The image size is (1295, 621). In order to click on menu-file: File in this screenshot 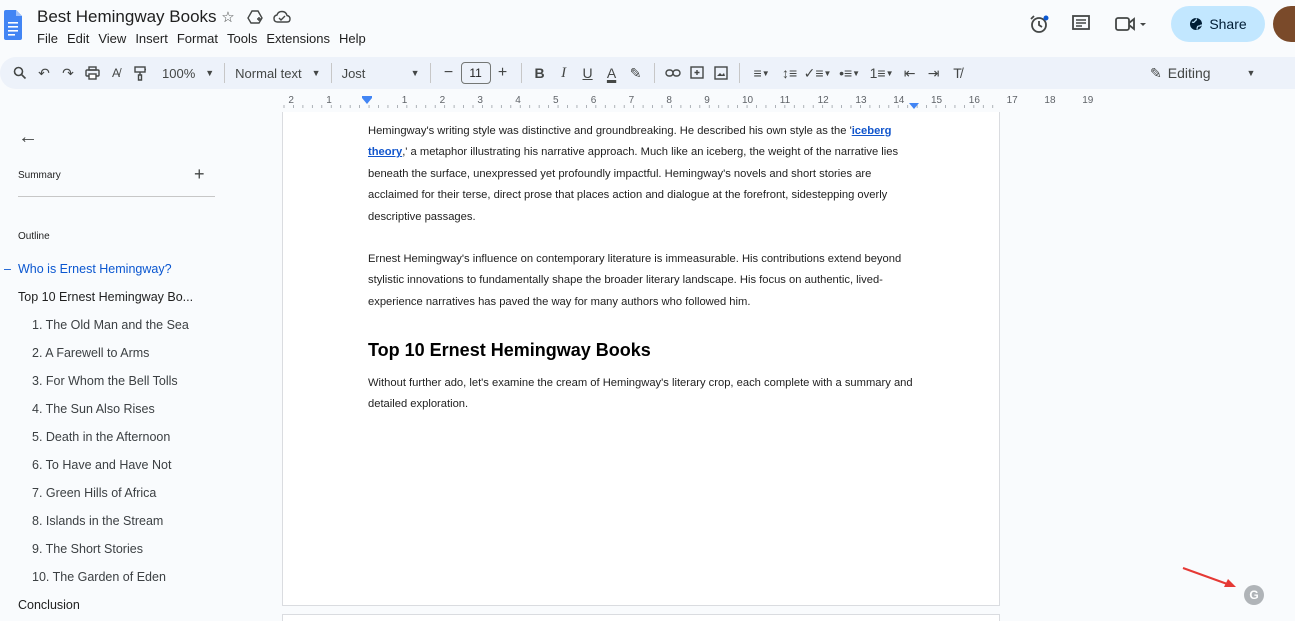, I will do `click(47, 38)`.